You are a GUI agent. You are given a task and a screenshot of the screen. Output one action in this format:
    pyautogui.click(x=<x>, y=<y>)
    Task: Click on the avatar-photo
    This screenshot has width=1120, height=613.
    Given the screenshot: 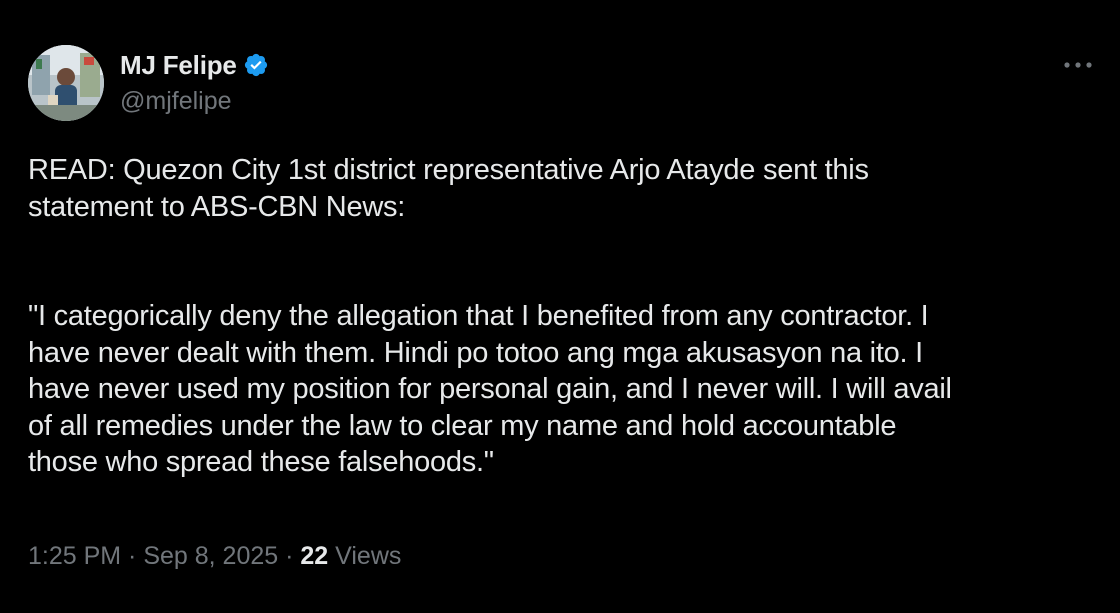 What is the action you would take?
    pyautogui.click(x=66, y=83)
    